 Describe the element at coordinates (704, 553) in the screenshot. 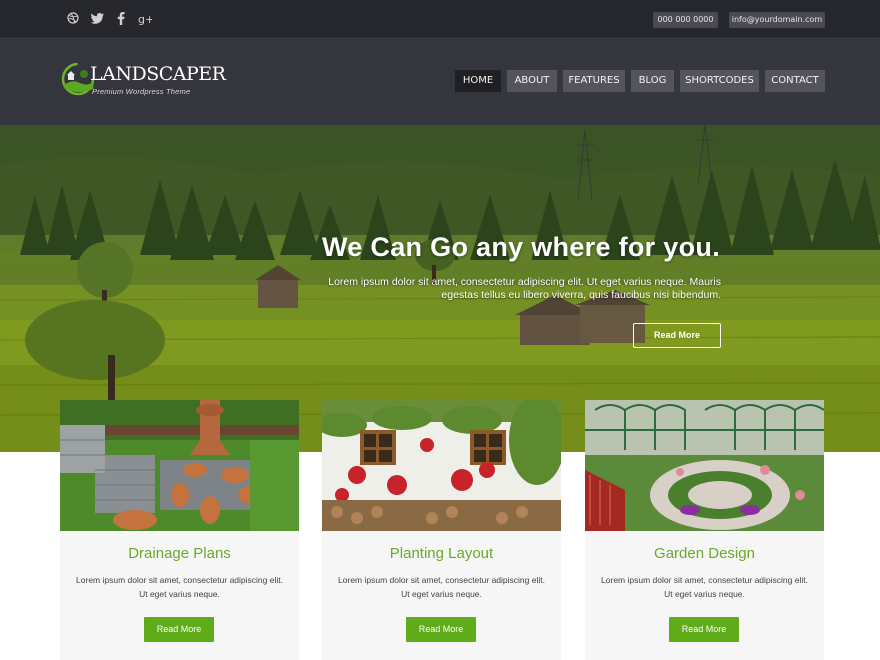

I see `card-title: Garden Design` at that location.